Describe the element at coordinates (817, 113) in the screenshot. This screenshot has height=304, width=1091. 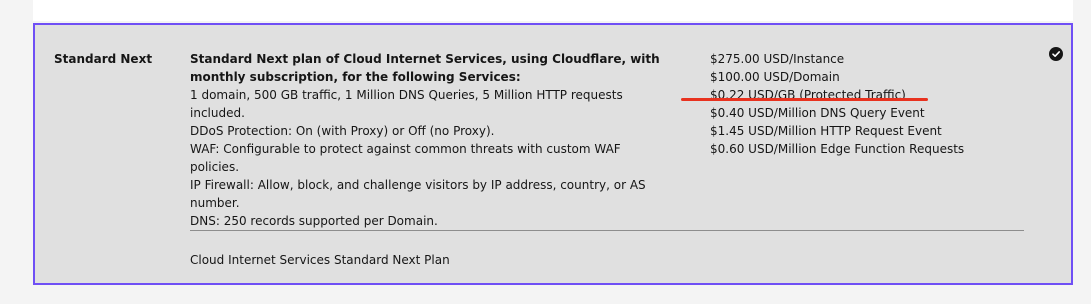
I see `price-dns-query: $0.40 USD/Million DNS Query Event` at that location.